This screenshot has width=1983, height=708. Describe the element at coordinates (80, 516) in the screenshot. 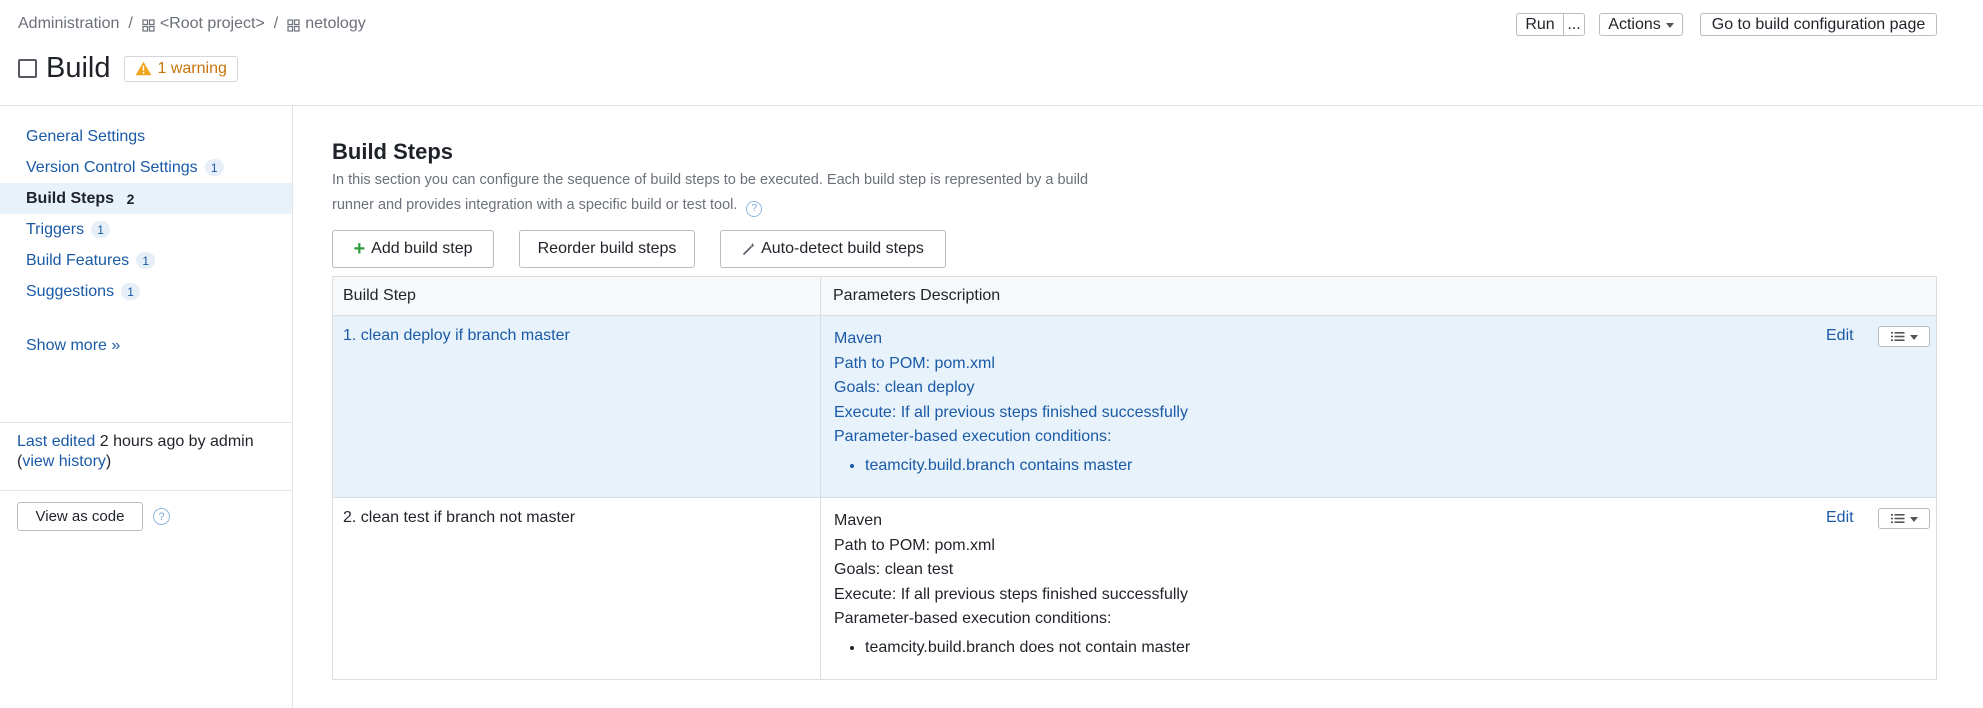

I see `view-as-code-button: View as code` at that location.